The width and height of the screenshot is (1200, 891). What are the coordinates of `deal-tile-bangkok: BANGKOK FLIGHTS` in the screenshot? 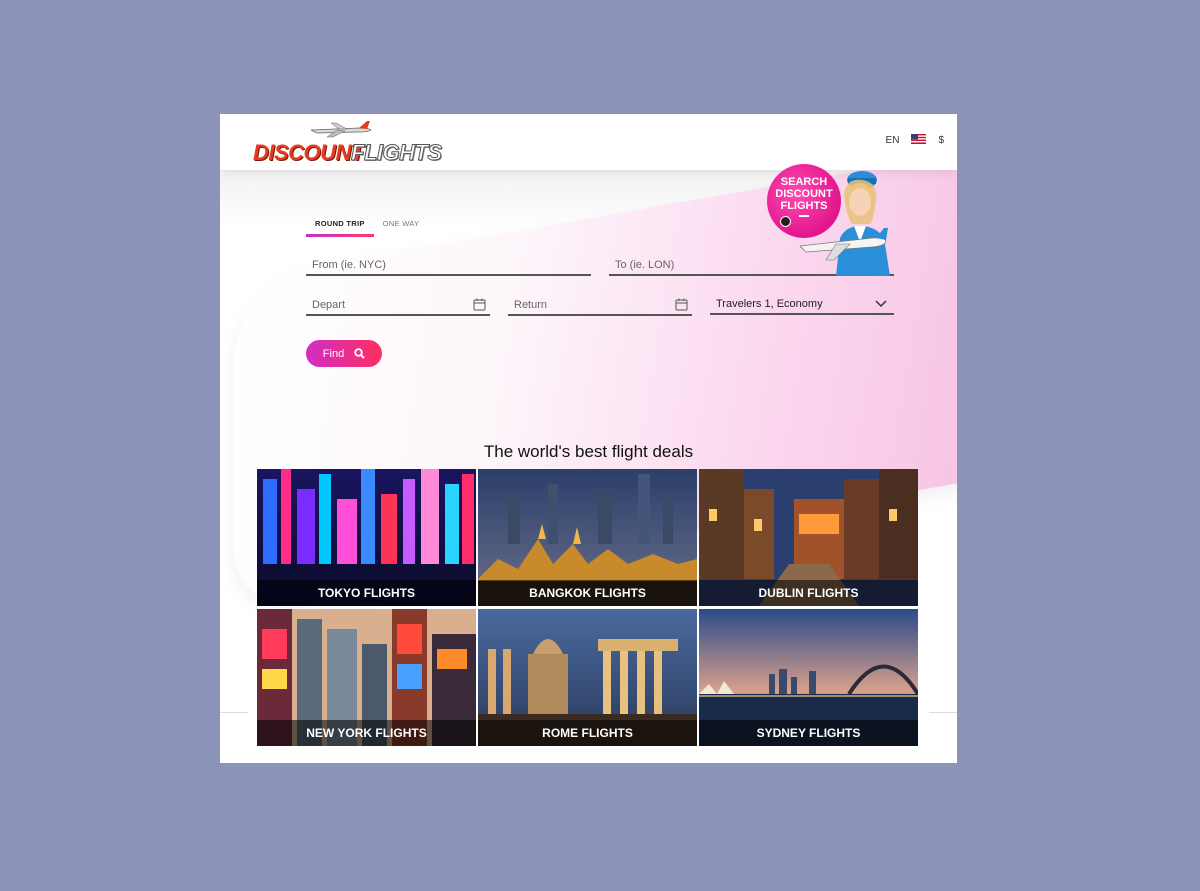 It's located at (587, 537).